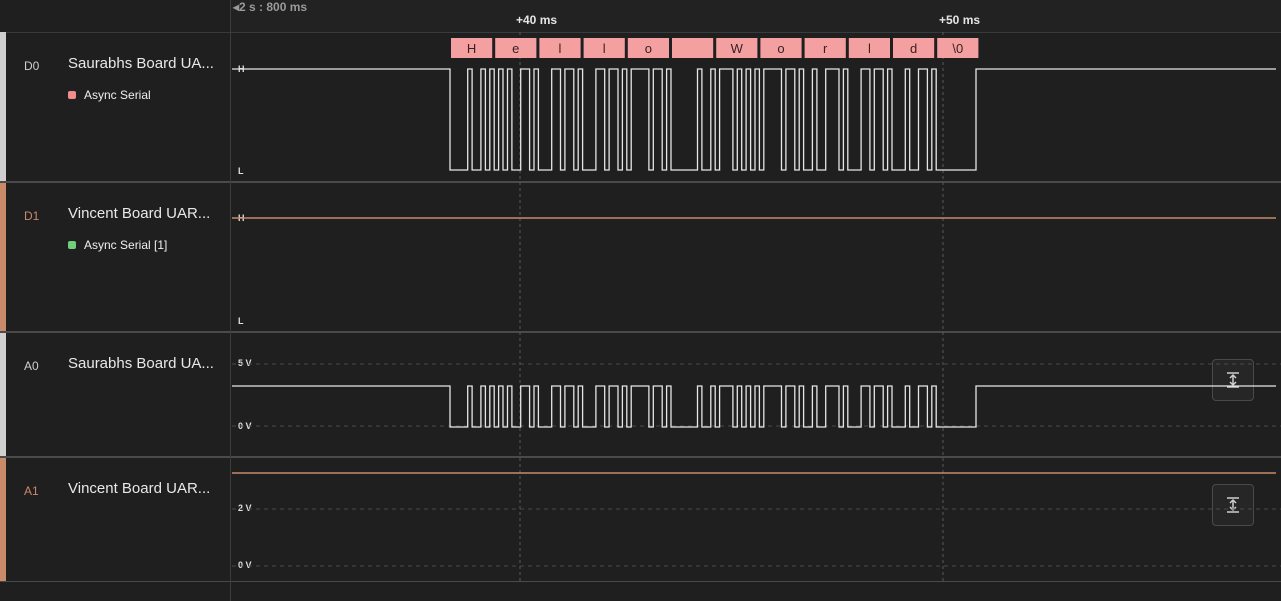 The image size is (1281, 601). I want to click on decode-char: e, so click(515, 48).